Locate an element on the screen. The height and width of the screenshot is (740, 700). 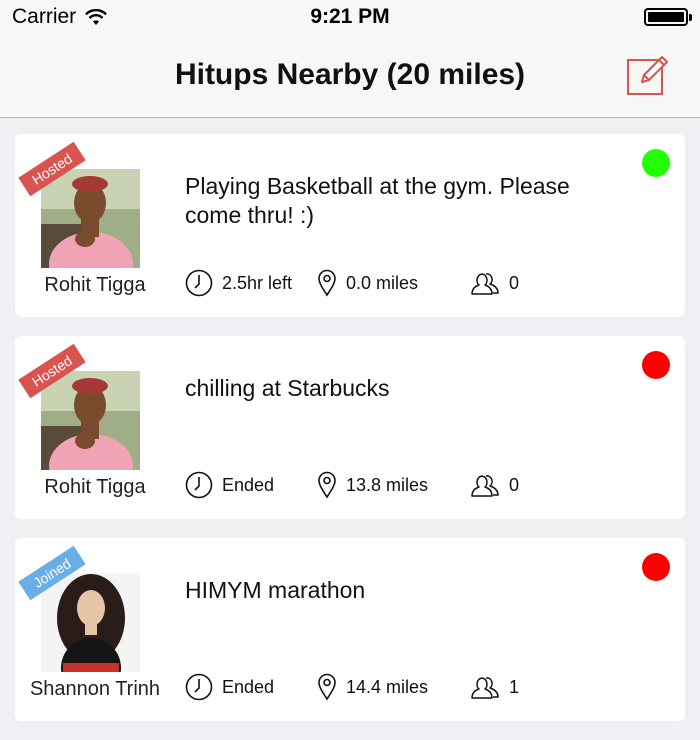
time-info: 2.5hr left is located at coordinates (238, 283).